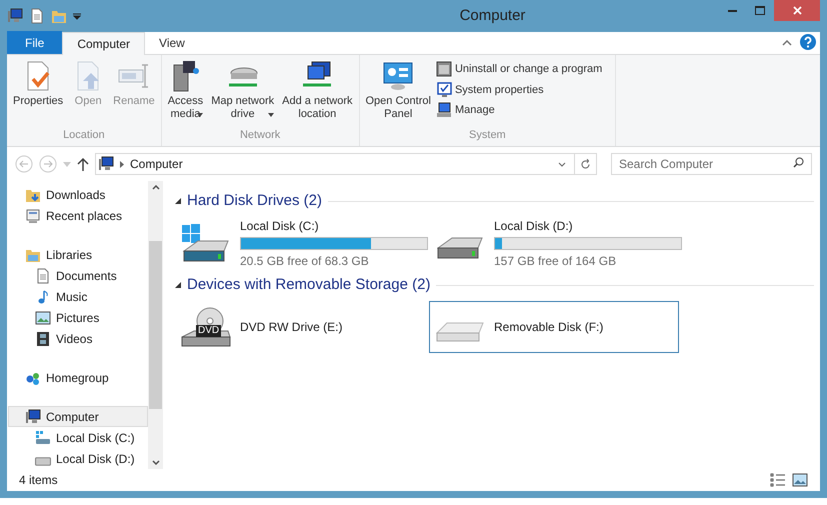 Image resolution: width=827 pixels, height=505 pixels. Describe the element at coordinates (33, 216) in the screenshot. I see `recent-places-icon` at that location.